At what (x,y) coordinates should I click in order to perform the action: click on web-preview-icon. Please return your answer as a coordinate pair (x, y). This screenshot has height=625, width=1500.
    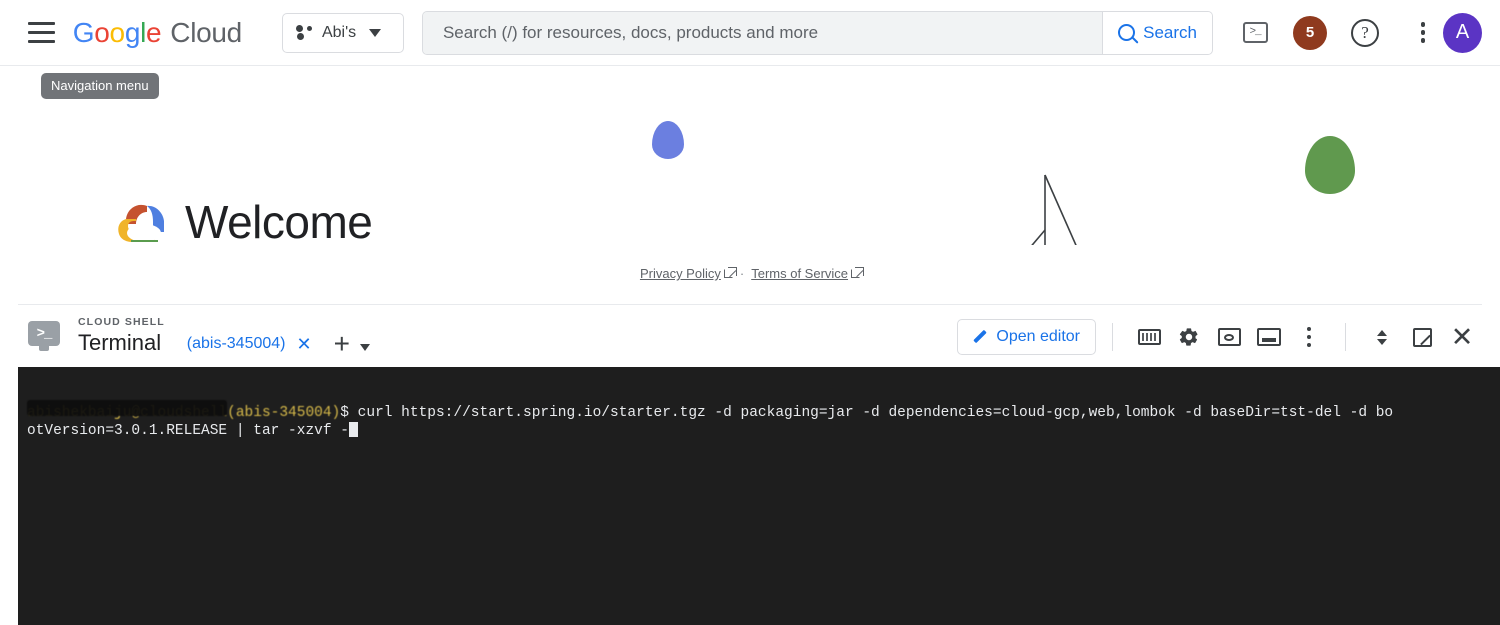
    Looking at the image, I should click on (1229, 337).